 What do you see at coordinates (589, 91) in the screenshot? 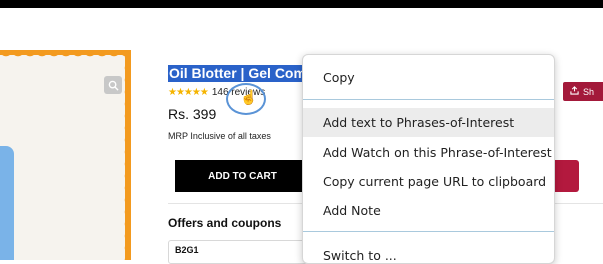
I see `share-label: Sh` at bounding box center [589, 91].